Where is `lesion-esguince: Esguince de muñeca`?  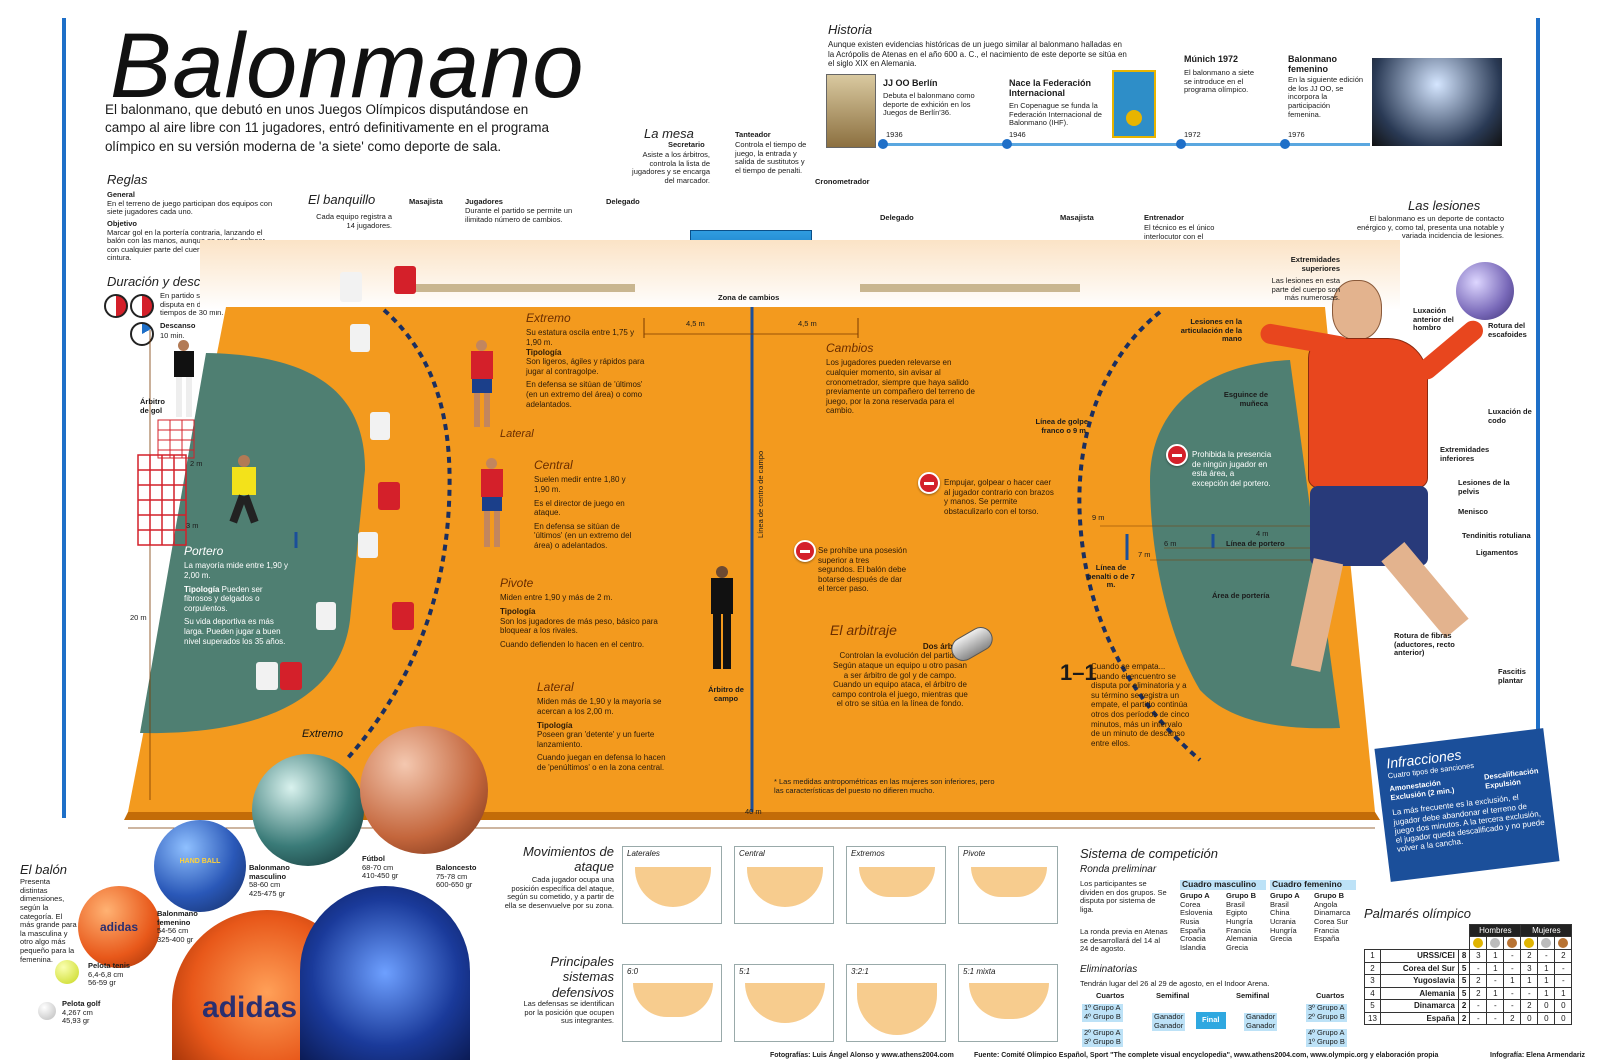
lesion-esguince: Esguince de muñeca is located at coordinates (1245, 399).